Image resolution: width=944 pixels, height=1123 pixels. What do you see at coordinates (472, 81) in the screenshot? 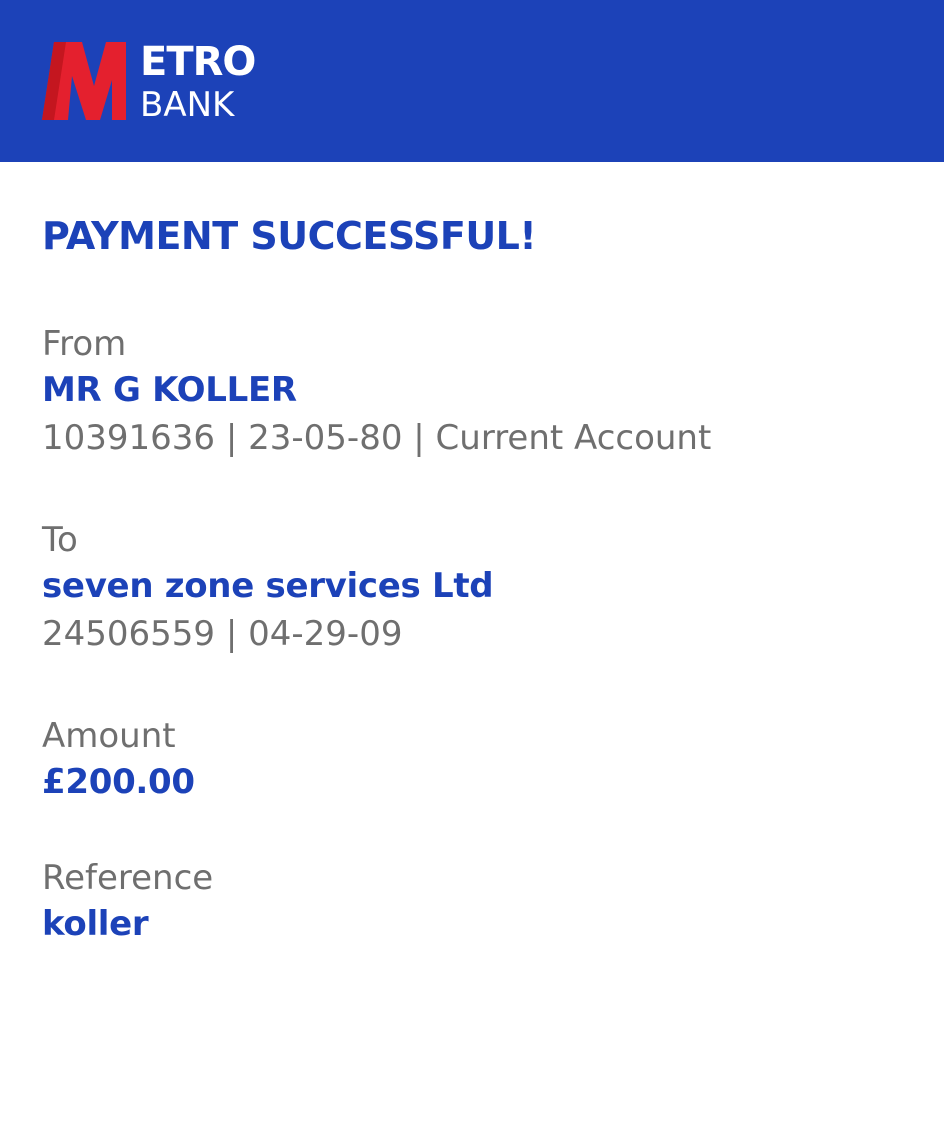
I see `app-header: ETRO BANK` at bounding box center [472, 81].